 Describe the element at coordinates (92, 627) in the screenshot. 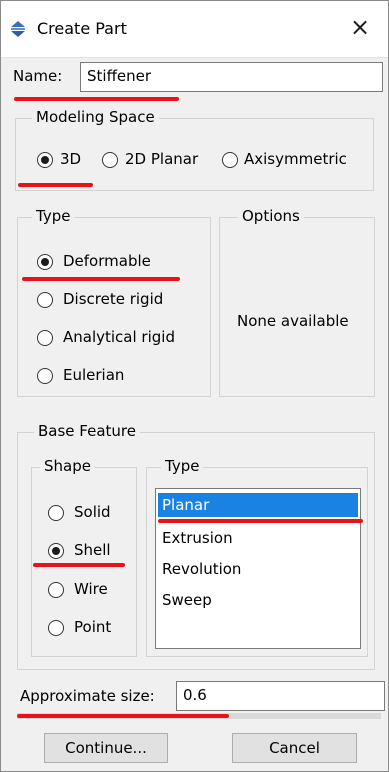

I see `option-point-label: Point` at that location.